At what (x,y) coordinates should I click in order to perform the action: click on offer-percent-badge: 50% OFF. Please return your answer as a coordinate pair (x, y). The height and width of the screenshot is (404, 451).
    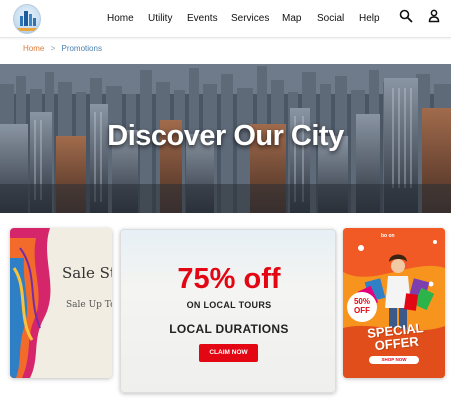
    Looking at the image, I should click on (362, 307).